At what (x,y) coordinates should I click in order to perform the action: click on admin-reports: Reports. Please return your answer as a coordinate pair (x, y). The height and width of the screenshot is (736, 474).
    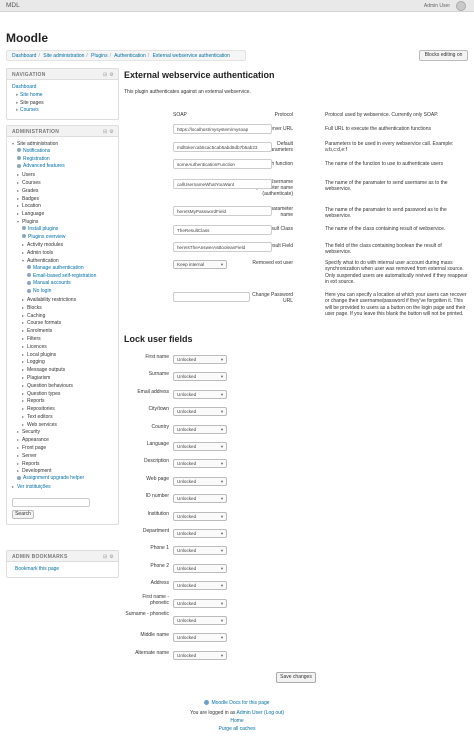
    Looking at the image, I should click on (31, 464).